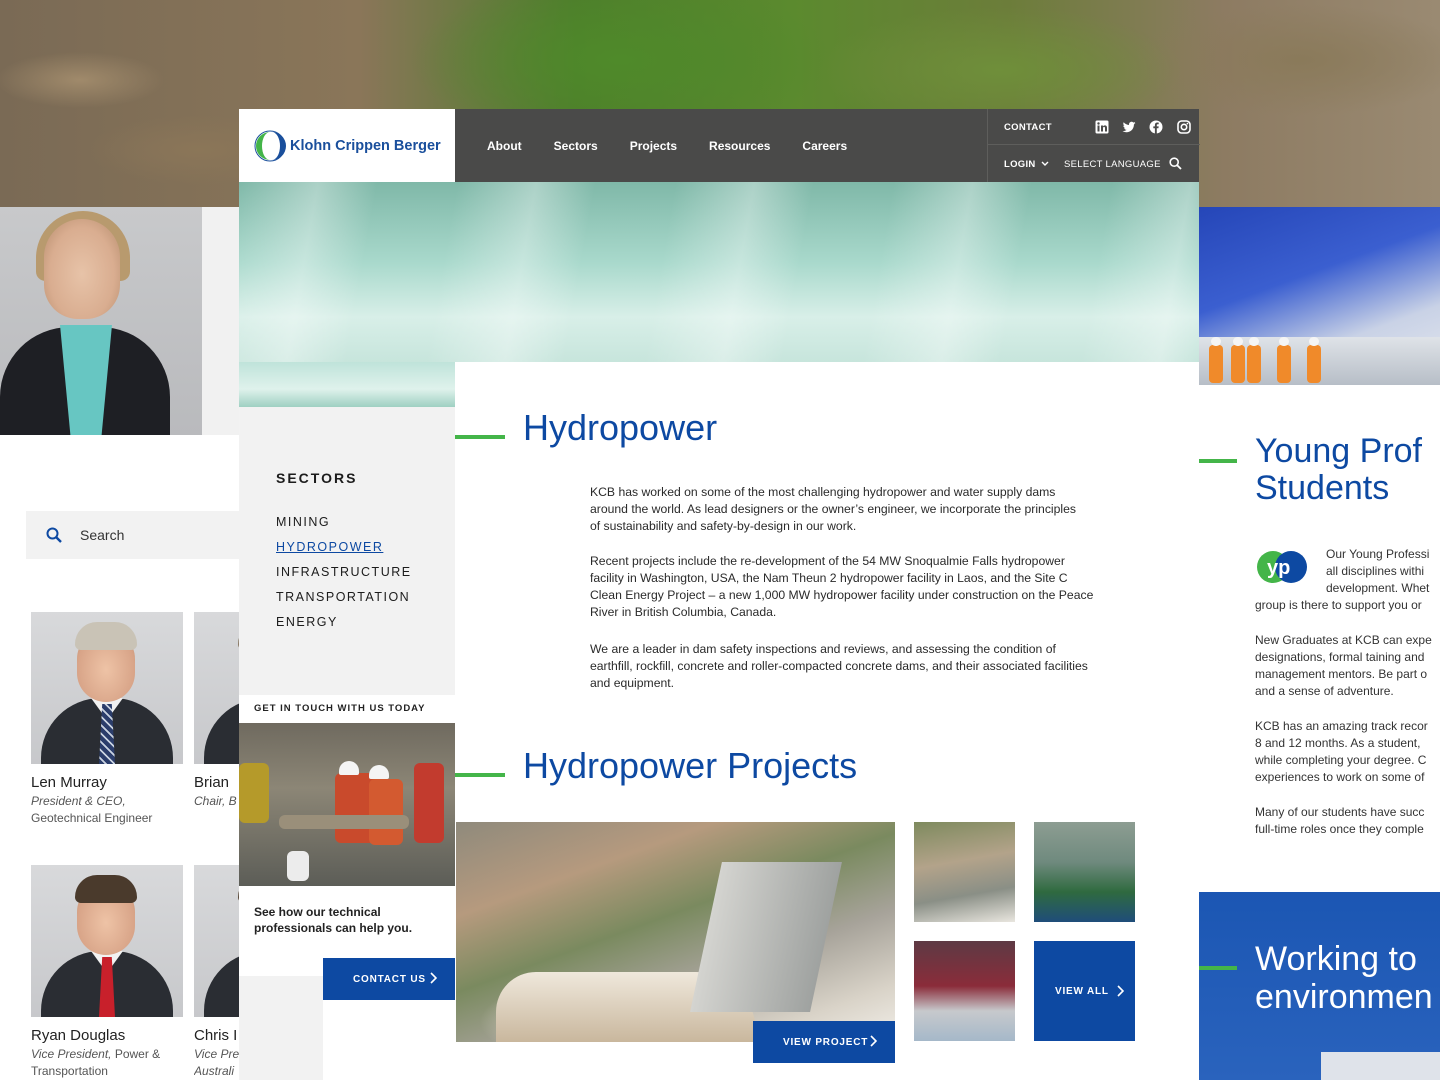 The height and width of the screenshot is (1080, 1440). I want to click on person-card: Chris I Vice Pre Australi, so click(219, 972).